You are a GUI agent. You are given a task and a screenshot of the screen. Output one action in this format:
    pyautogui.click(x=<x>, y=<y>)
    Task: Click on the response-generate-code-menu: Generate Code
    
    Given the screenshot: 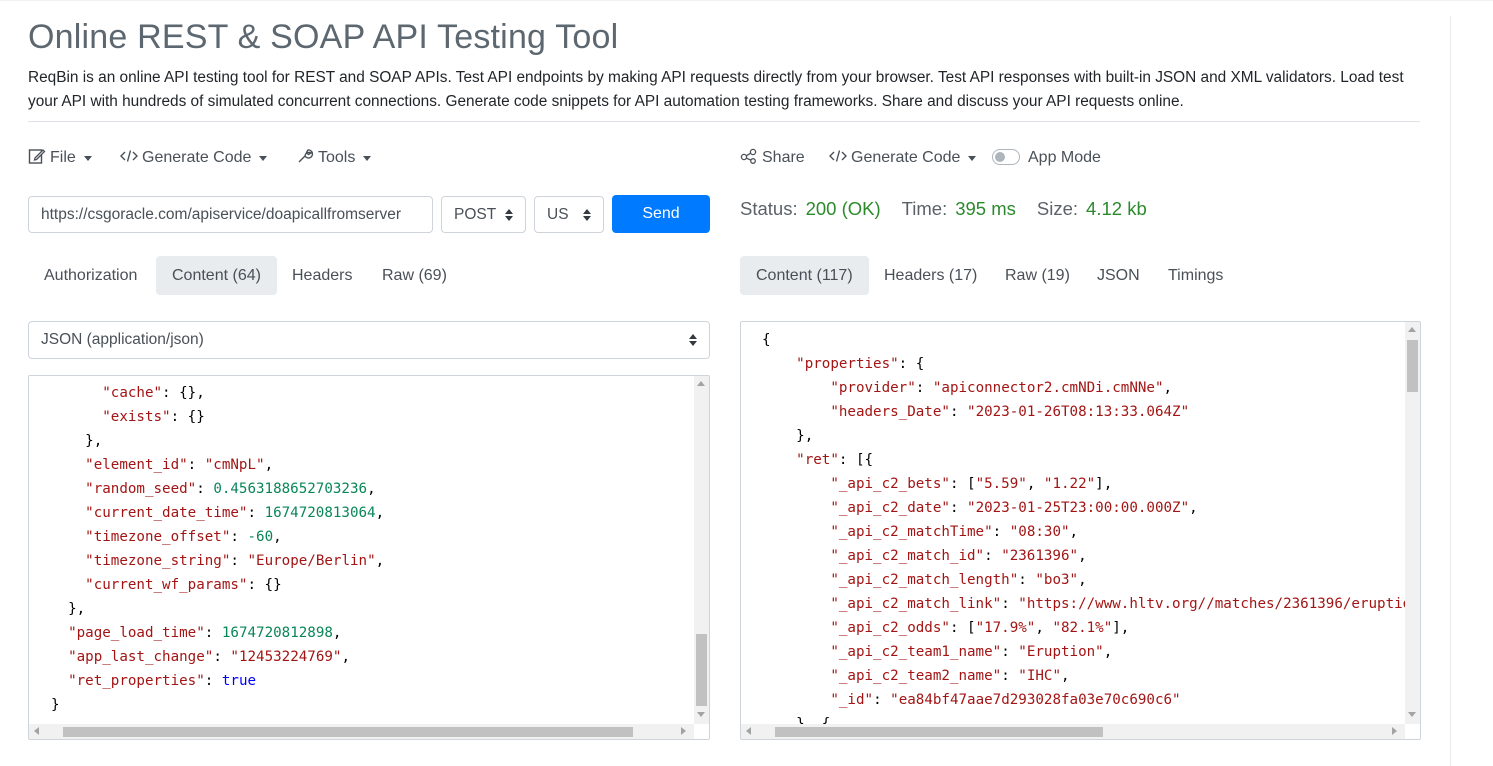 What is the action you would take?
    pyautogui.click(x=903, y=158)
    